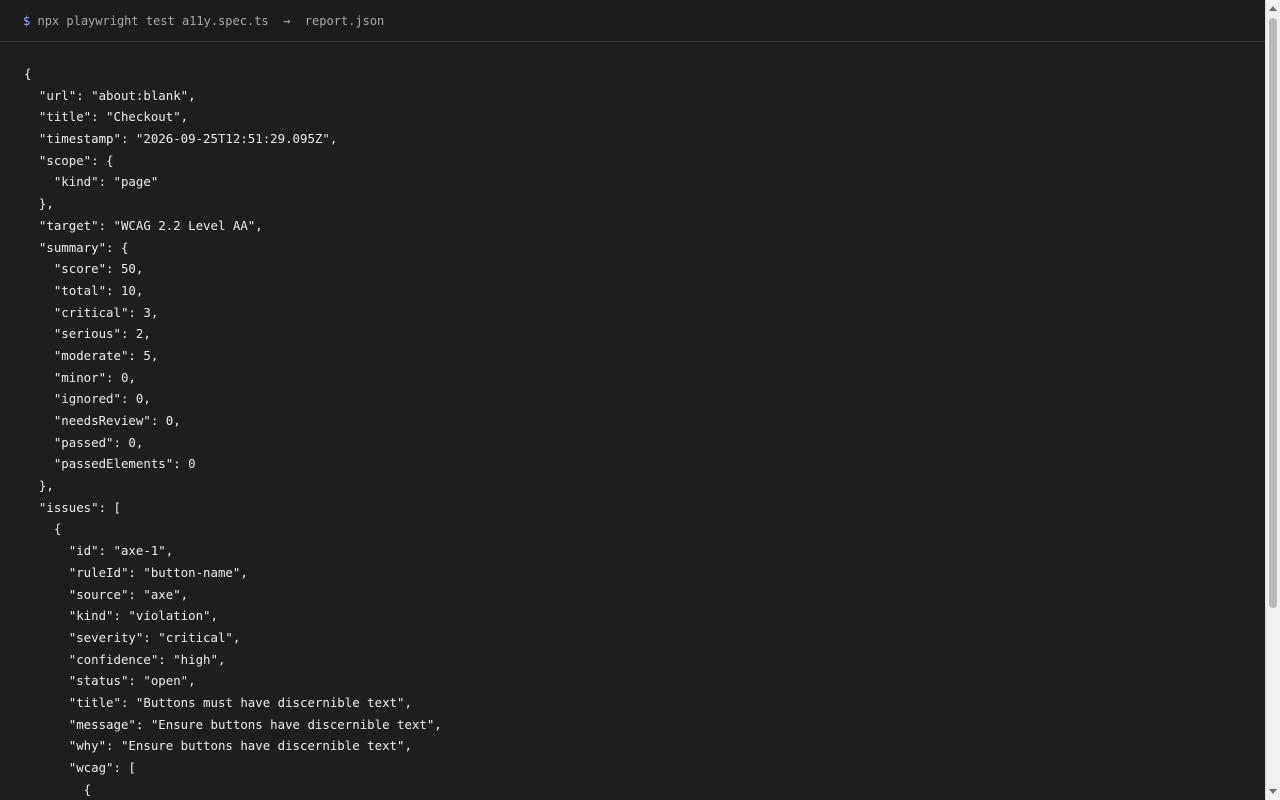  I want to click on json-line: "total": 10,, so click(84, 290).